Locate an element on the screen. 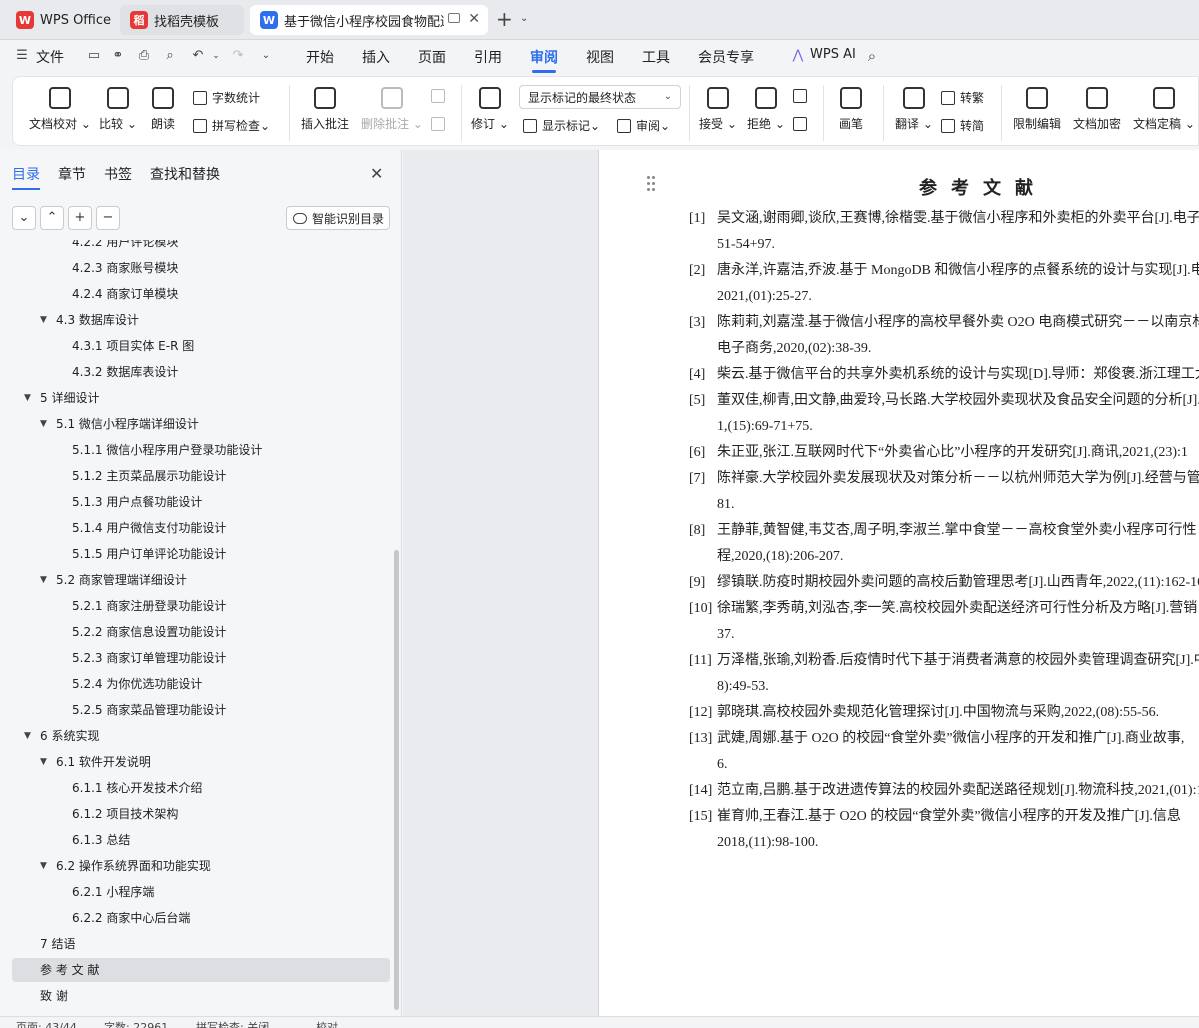  toc-item: 5.2.5 商家菜品管理功能设计 is located at coordinates (149, 710).